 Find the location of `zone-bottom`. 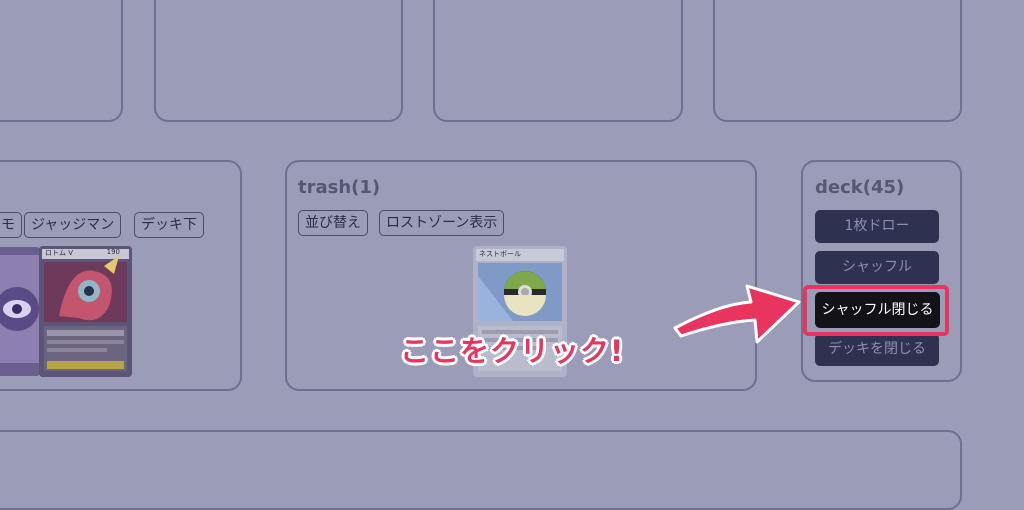

zone-bottom is located at coordinates (481, 470).